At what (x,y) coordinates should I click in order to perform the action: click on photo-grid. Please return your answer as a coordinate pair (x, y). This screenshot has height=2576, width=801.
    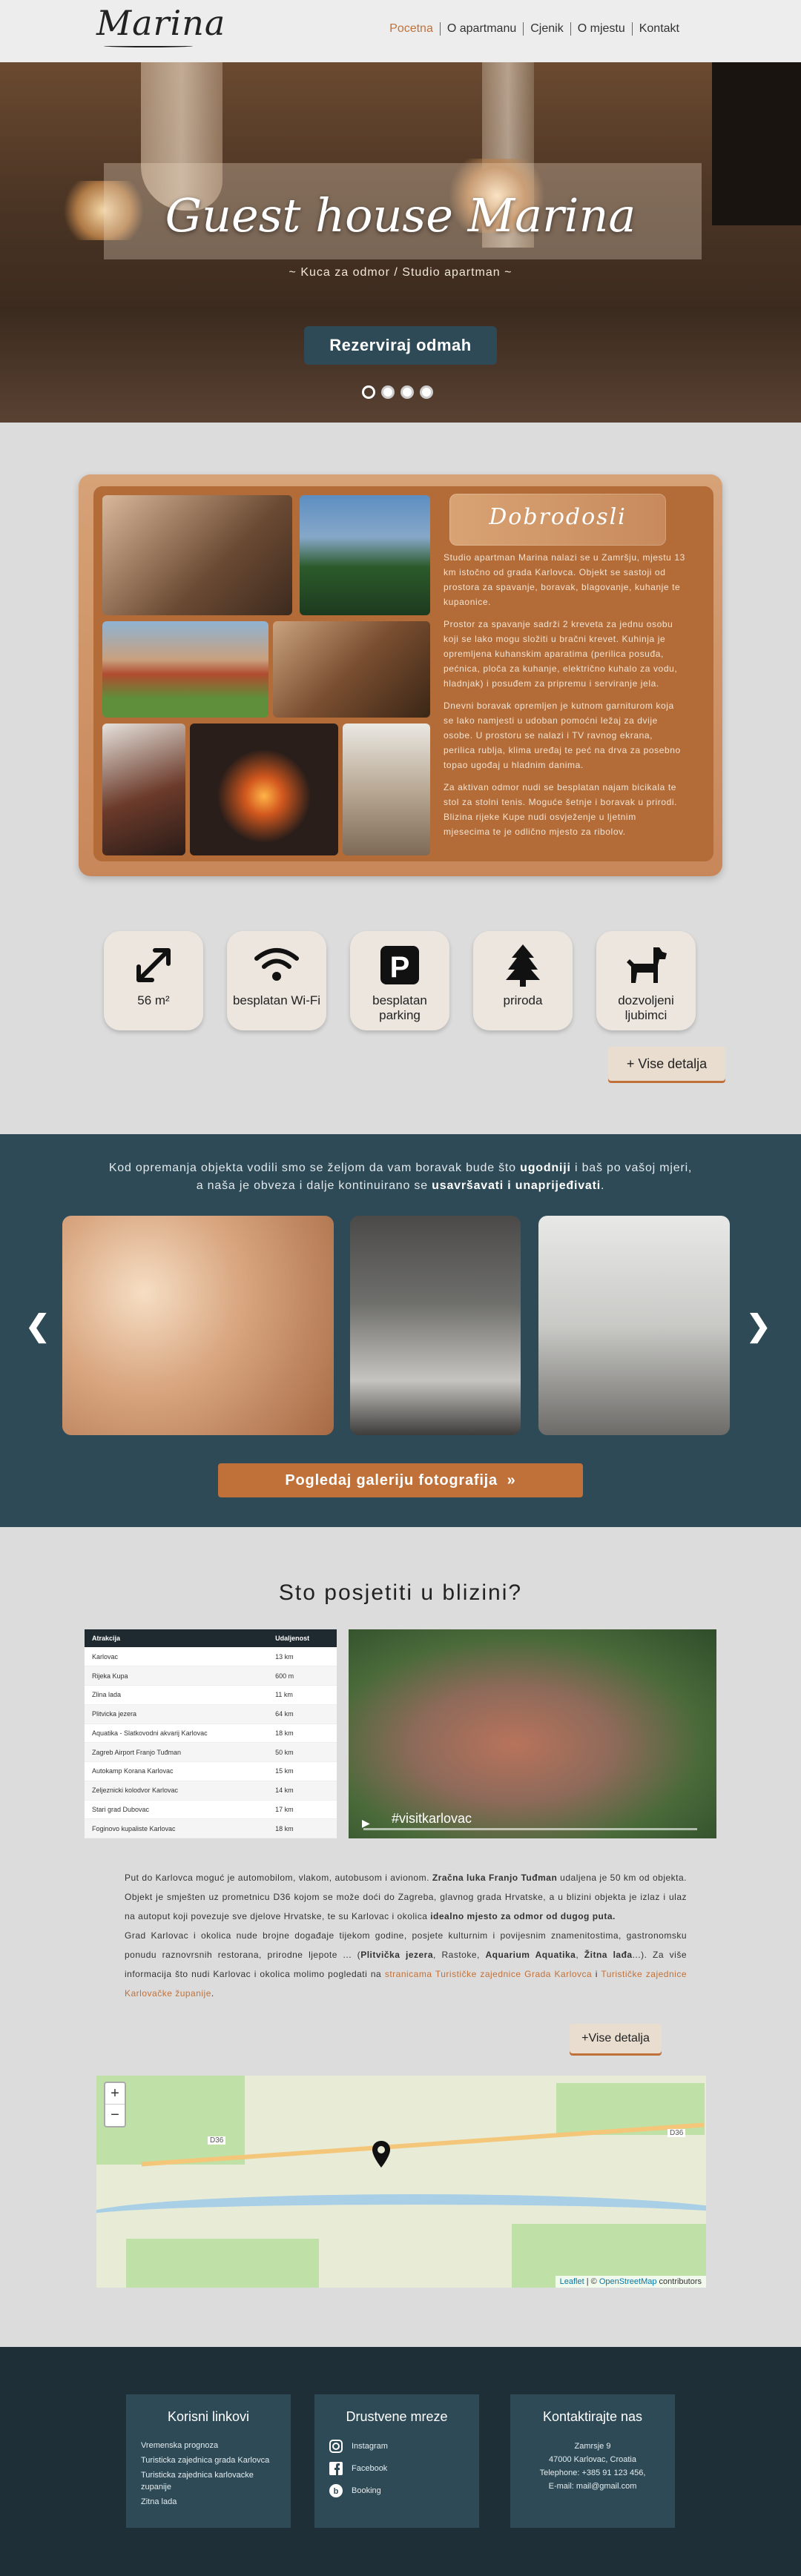
    Looking at the image, I should click on (266, 675).